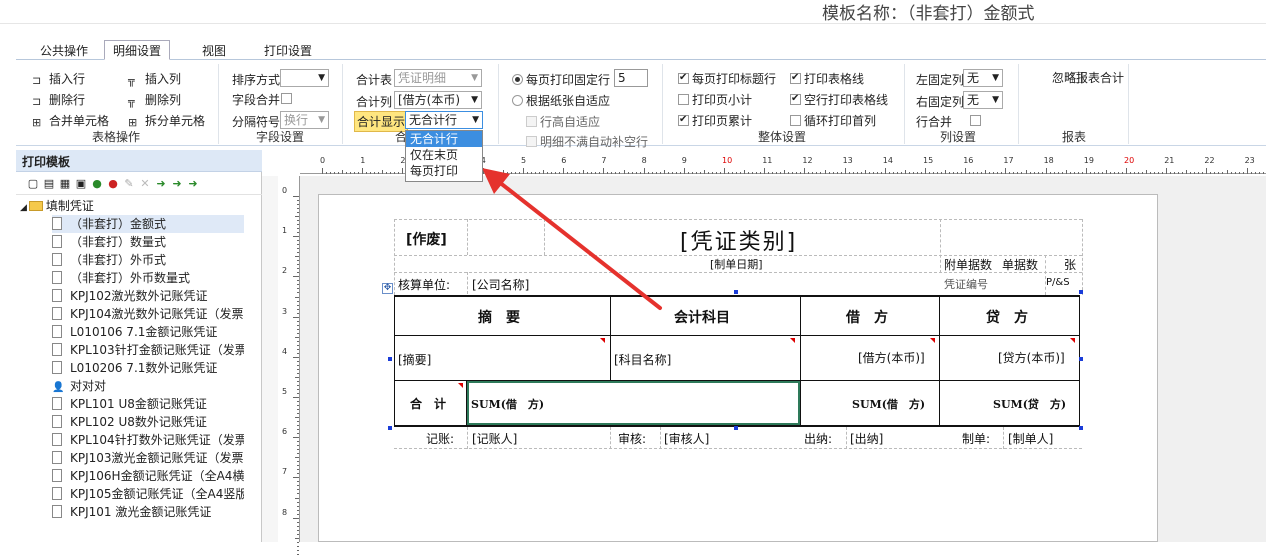 This screenshot has width=1266, height=555. What do you see at coordinates (148, 476) in the screenshot?
I see `tree-item: KPJ106H金额记账凭证（全A4横` at bounding box center [148, 476].